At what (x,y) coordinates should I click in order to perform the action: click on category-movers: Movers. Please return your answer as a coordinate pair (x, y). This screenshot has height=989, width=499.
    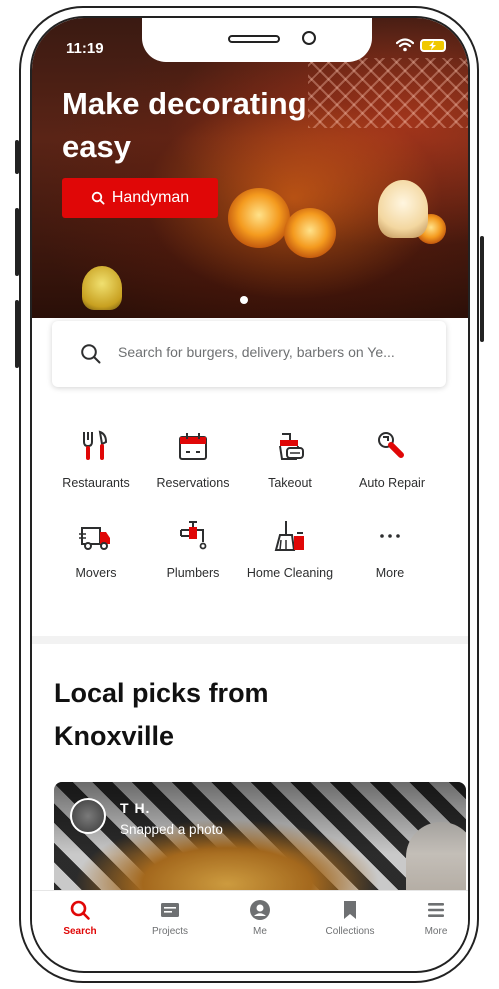
    Looking at the image, I should click on (96, 549).